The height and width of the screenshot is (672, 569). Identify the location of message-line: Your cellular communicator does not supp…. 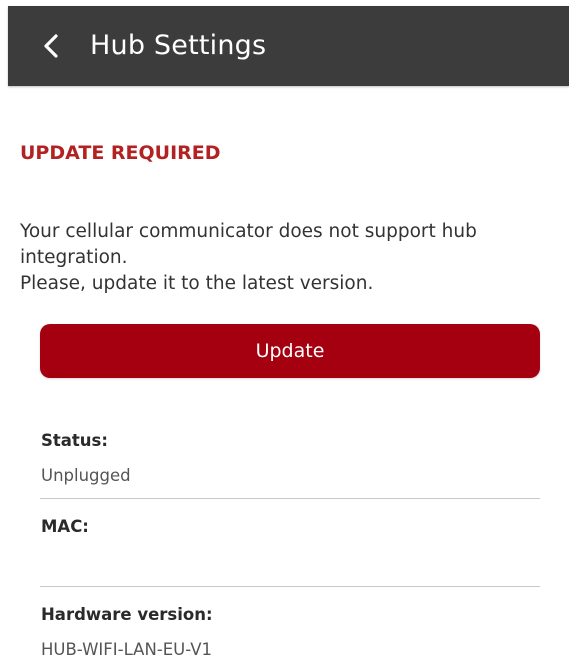
(248, 231).